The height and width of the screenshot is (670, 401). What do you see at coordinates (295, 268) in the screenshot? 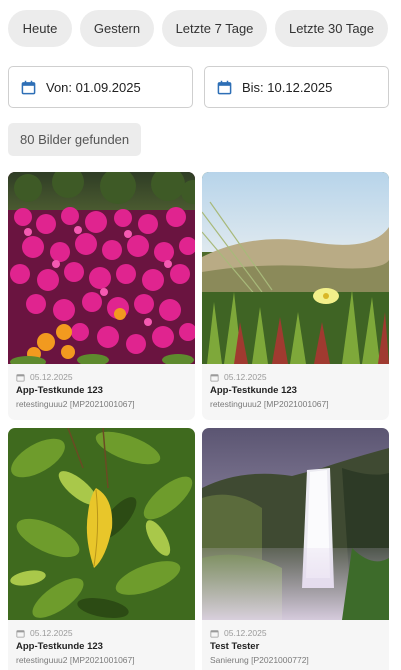
I see `dune-plants-photo` at bounding box center [295, 268].